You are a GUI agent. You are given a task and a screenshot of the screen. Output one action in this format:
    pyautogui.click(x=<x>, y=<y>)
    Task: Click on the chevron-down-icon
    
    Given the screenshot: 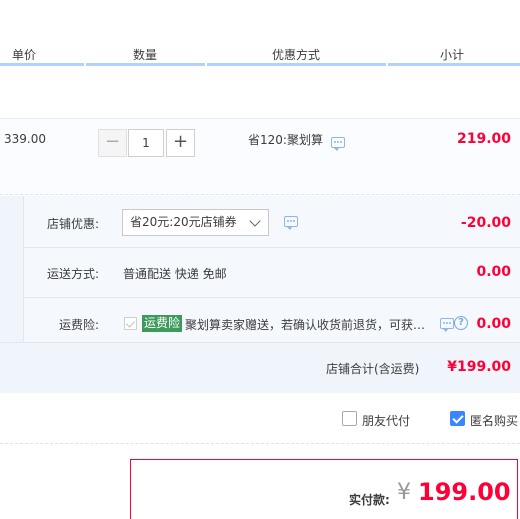 What is the action you would take?
    pyautogui.click(x=255, y=221)
    